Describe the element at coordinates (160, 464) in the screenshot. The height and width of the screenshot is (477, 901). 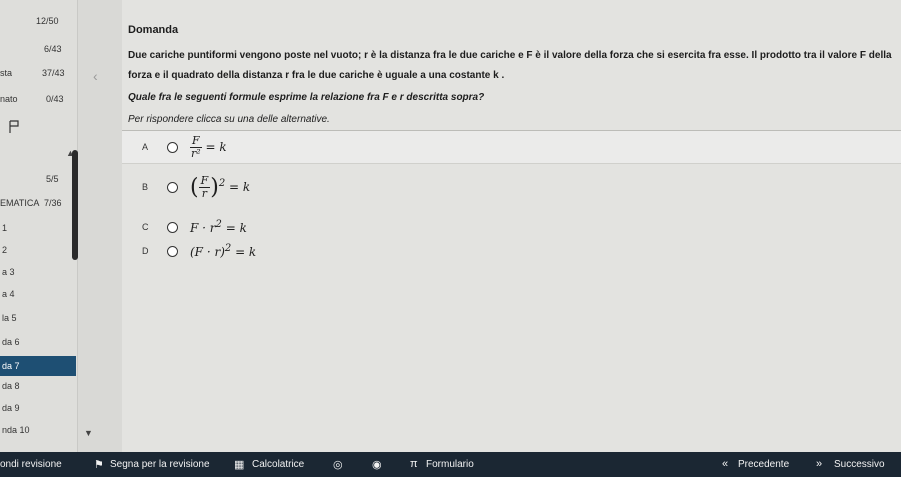
I see `mark-review-button: Segna per la revisione` at that location.